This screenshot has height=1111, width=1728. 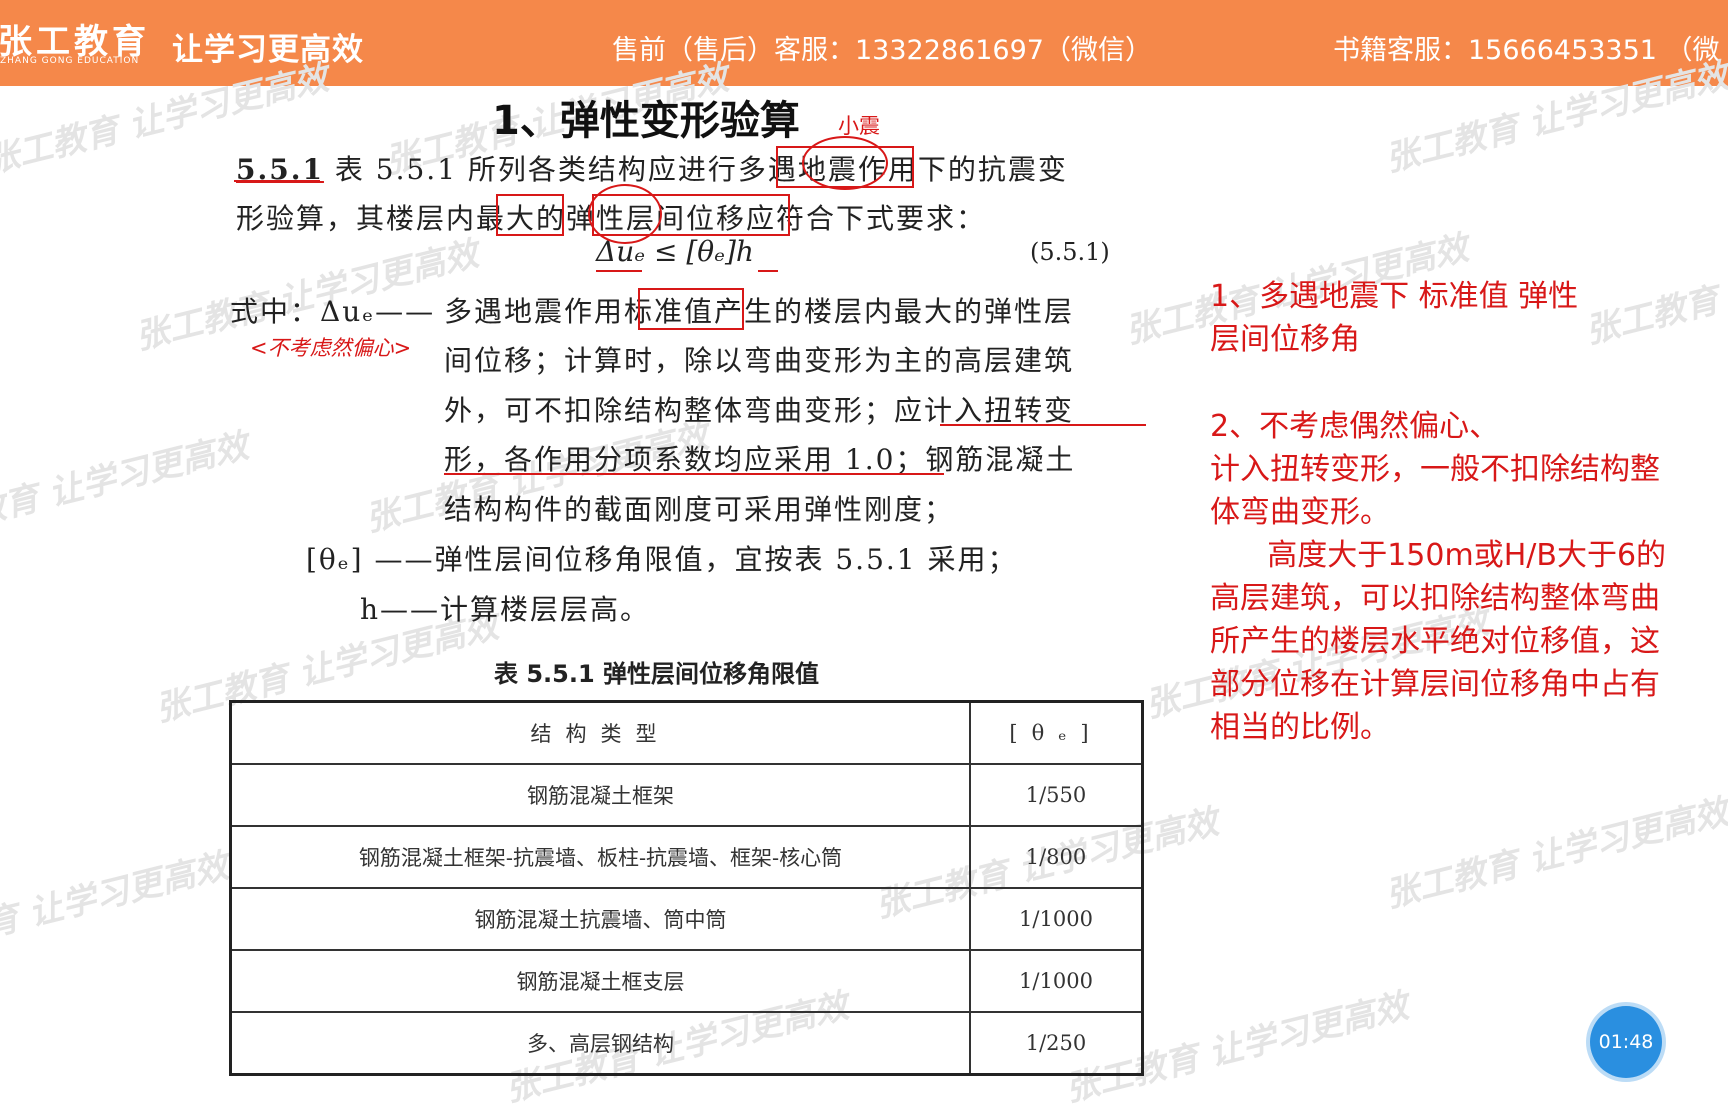 I want to click on table-caption: 表 5.5.1 弹性层间位移角限值, so click(x=657, y=674).